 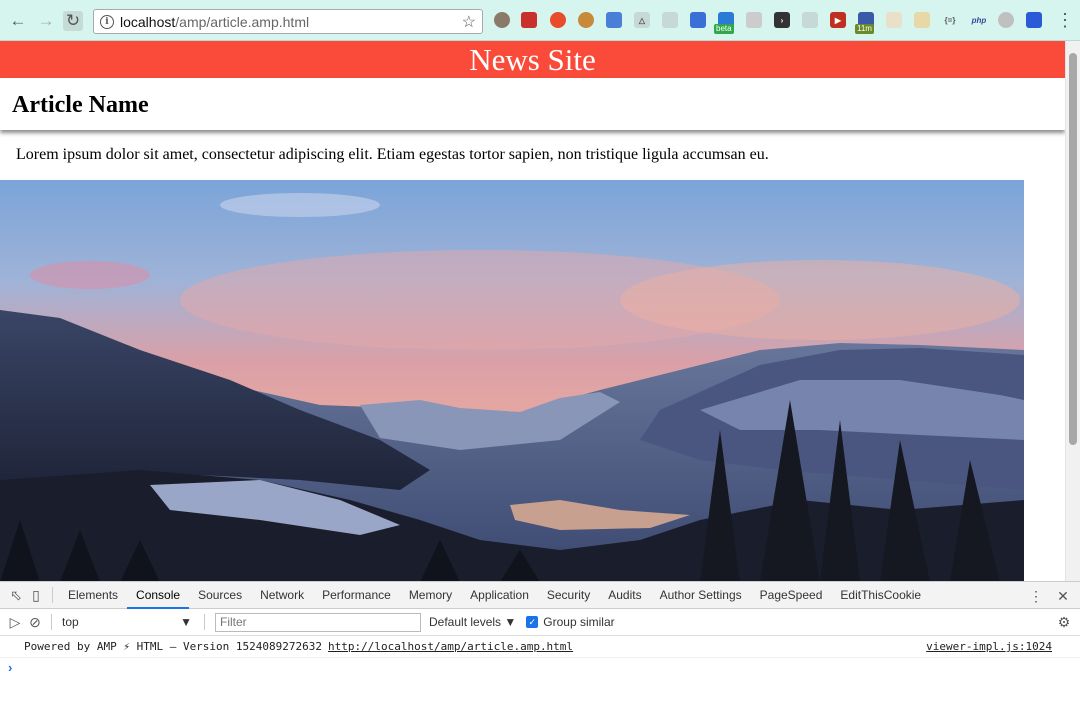 I want to click on context-value: top, so click(x=70, y=622).